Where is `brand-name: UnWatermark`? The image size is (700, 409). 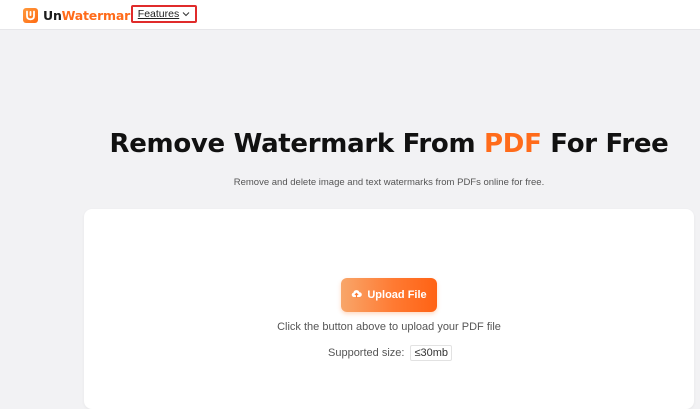 brand-name: UnWatermark is located at coordinates (90, 15).